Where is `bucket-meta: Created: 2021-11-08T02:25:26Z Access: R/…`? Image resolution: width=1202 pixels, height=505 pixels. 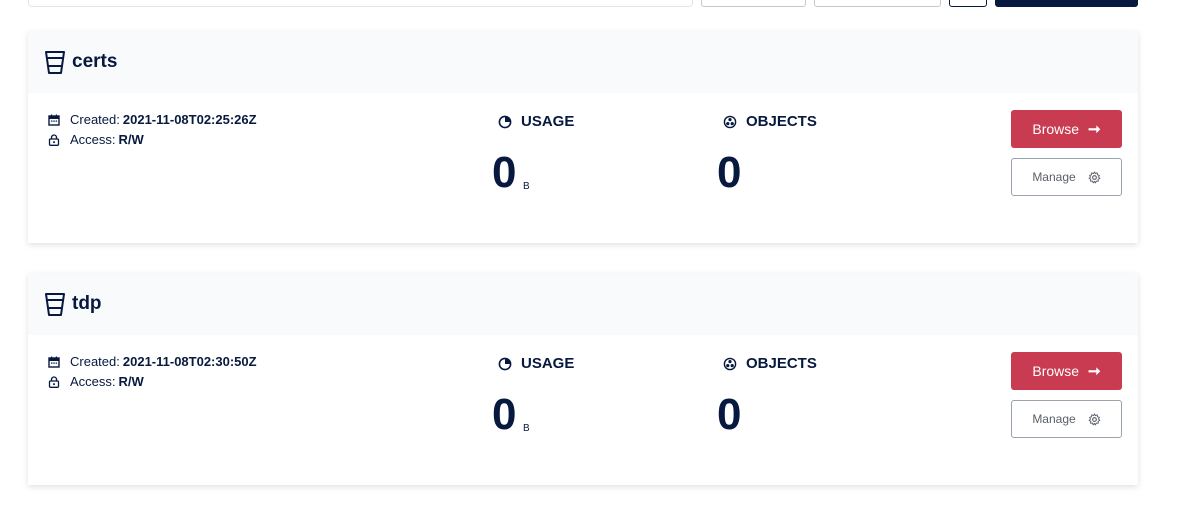 bucket-meta: Created: 2021-11-08T02:25:26Z Access: R/… is located at coordinates (152, 130).